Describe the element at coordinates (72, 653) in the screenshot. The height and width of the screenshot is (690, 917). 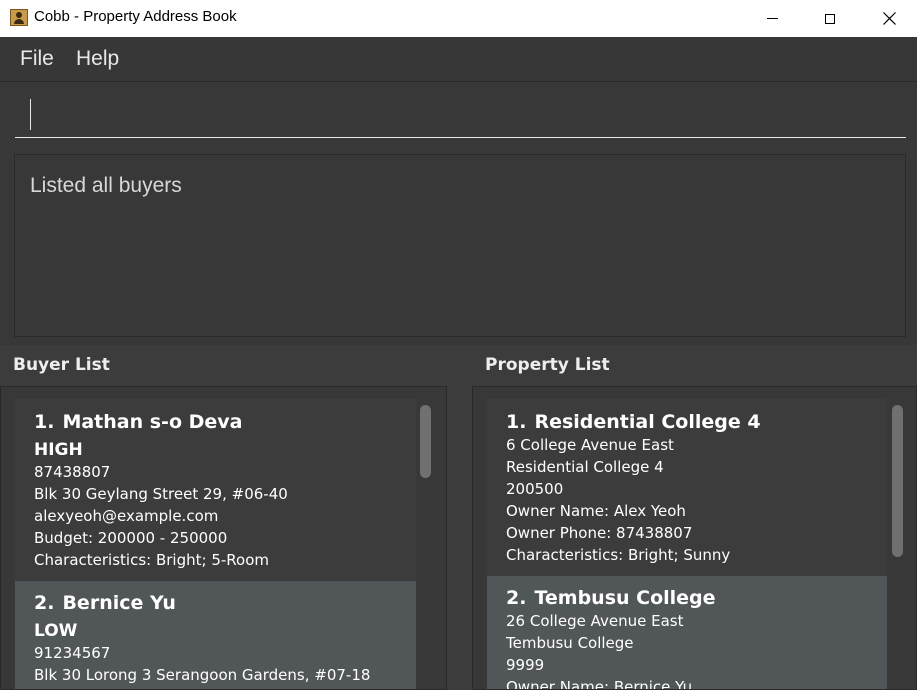
I see `buyer-phone: 91234567` at that location.